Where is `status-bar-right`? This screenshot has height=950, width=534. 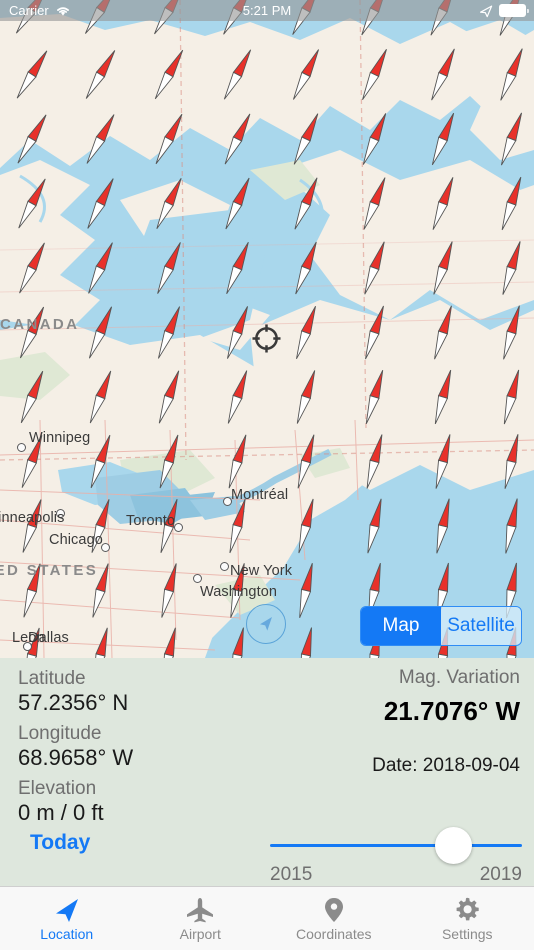
status-bar-right is located at coordinates (504, 11).